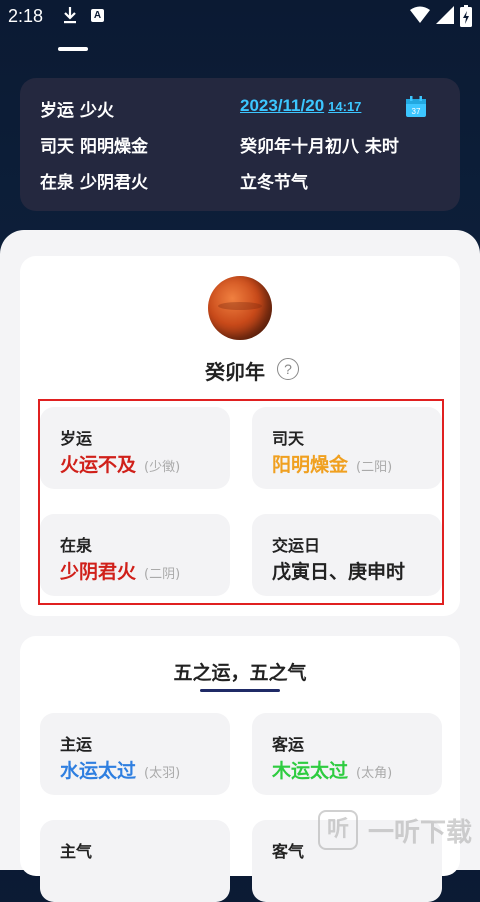  What do you see at coordinates (466, 16) in the screenshot?
I see `battery-icon` at bounding box center [466, 16].